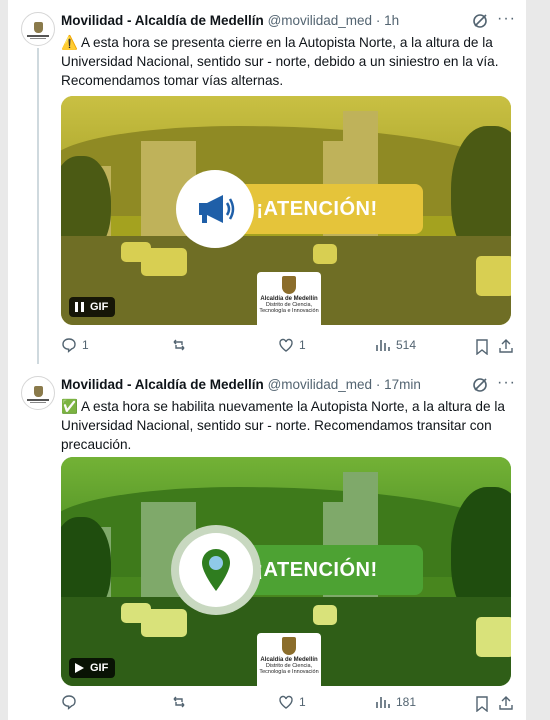 Image resolution: width=550 pixels, height=720 pixels. Describe the element at coordinates (85, 345) in the screenshot. I see `reply-count: 1` at that location.